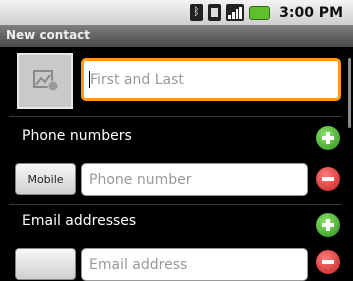 The width and height of the screenshot is (353, 281). I want to click on page-title: New contact, so click(48, 35).